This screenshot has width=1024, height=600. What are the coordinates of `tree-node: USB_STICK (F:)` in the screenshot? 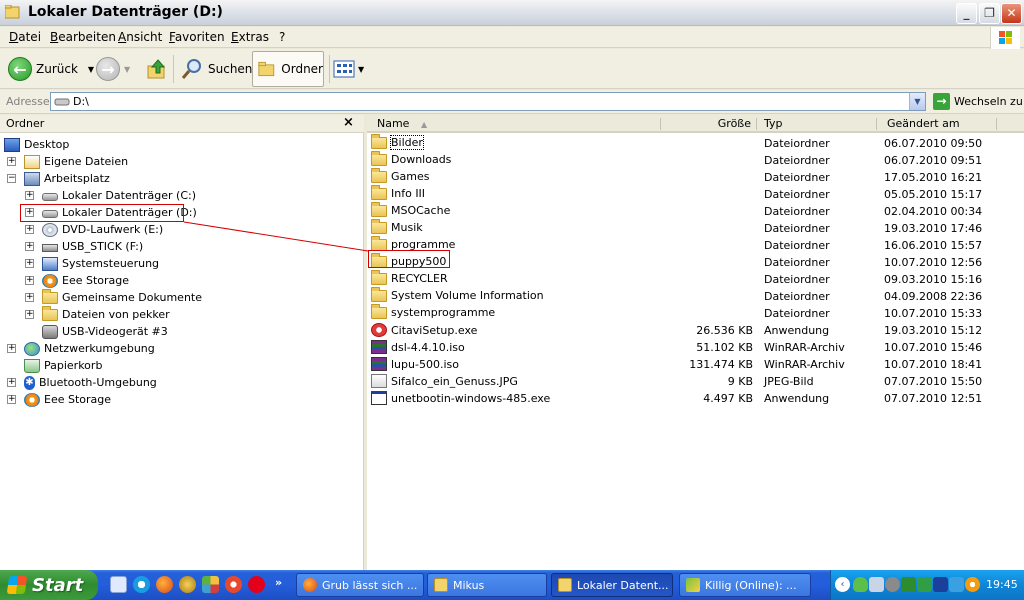 It's located at (92, 246).